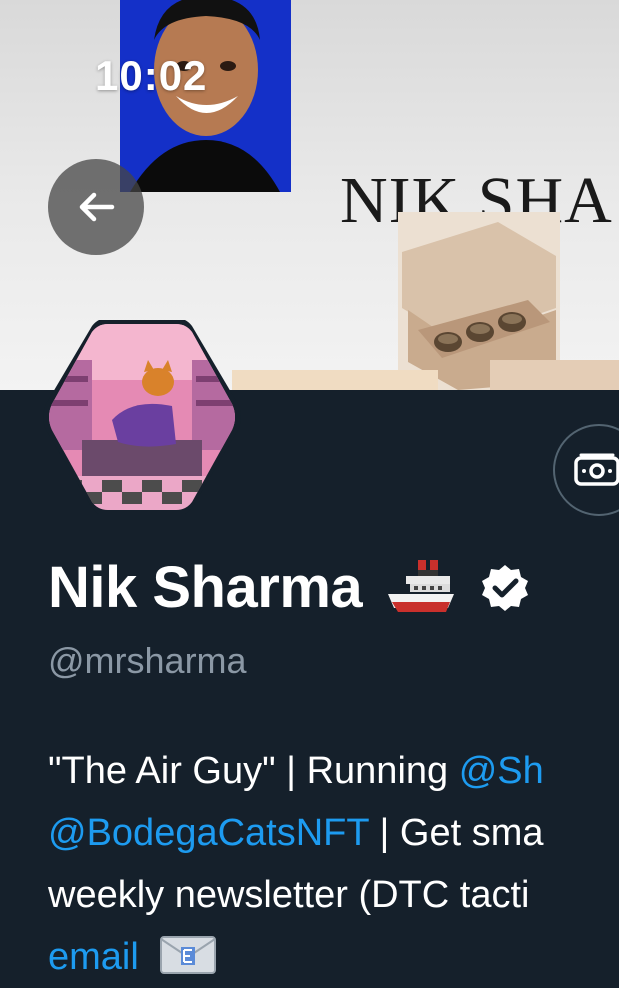 The image size is (619, 988). What do you see at coordinates (205, 587) in the screenshot?
I see `profile-name: Nik Sharma` at bounding box center [205, 587].